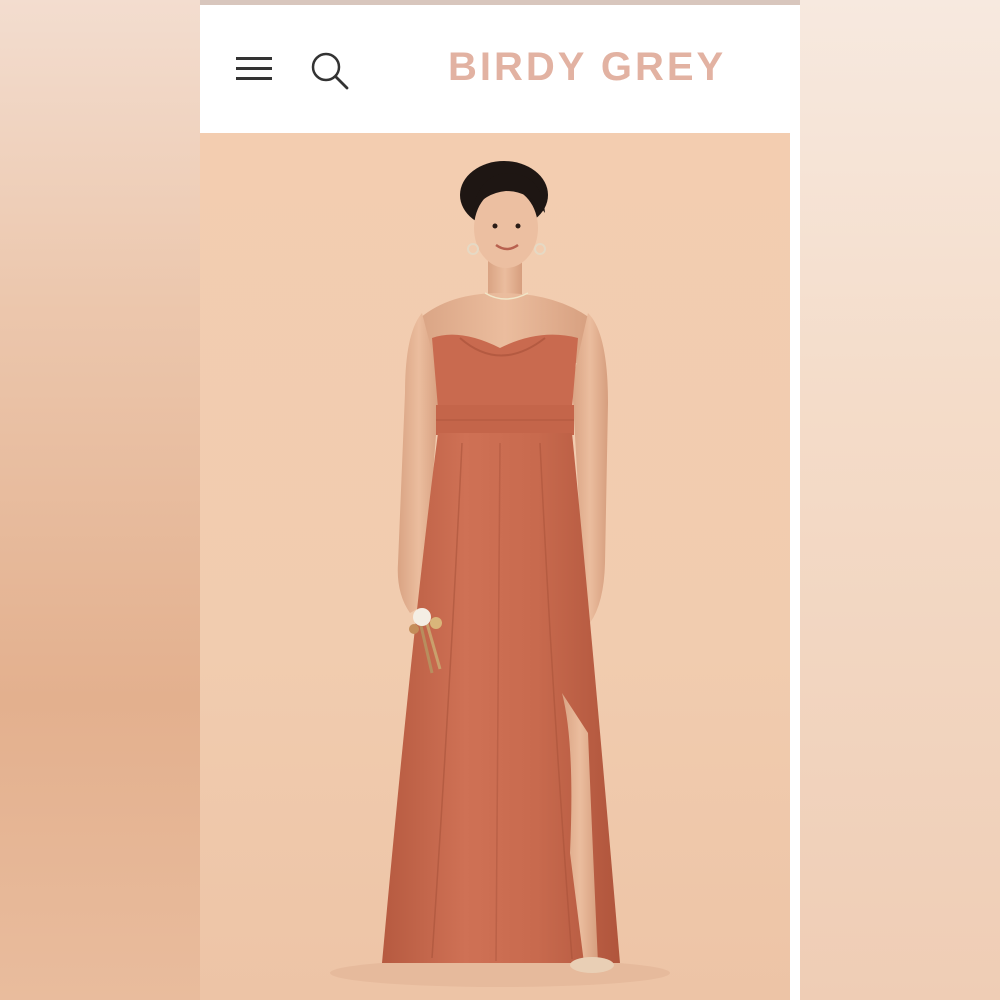 The height and width of the screenshot is (1000, 1000). Describe the element at coordinates (330, 71) in the screenshot. I see `search-icon` at that location.